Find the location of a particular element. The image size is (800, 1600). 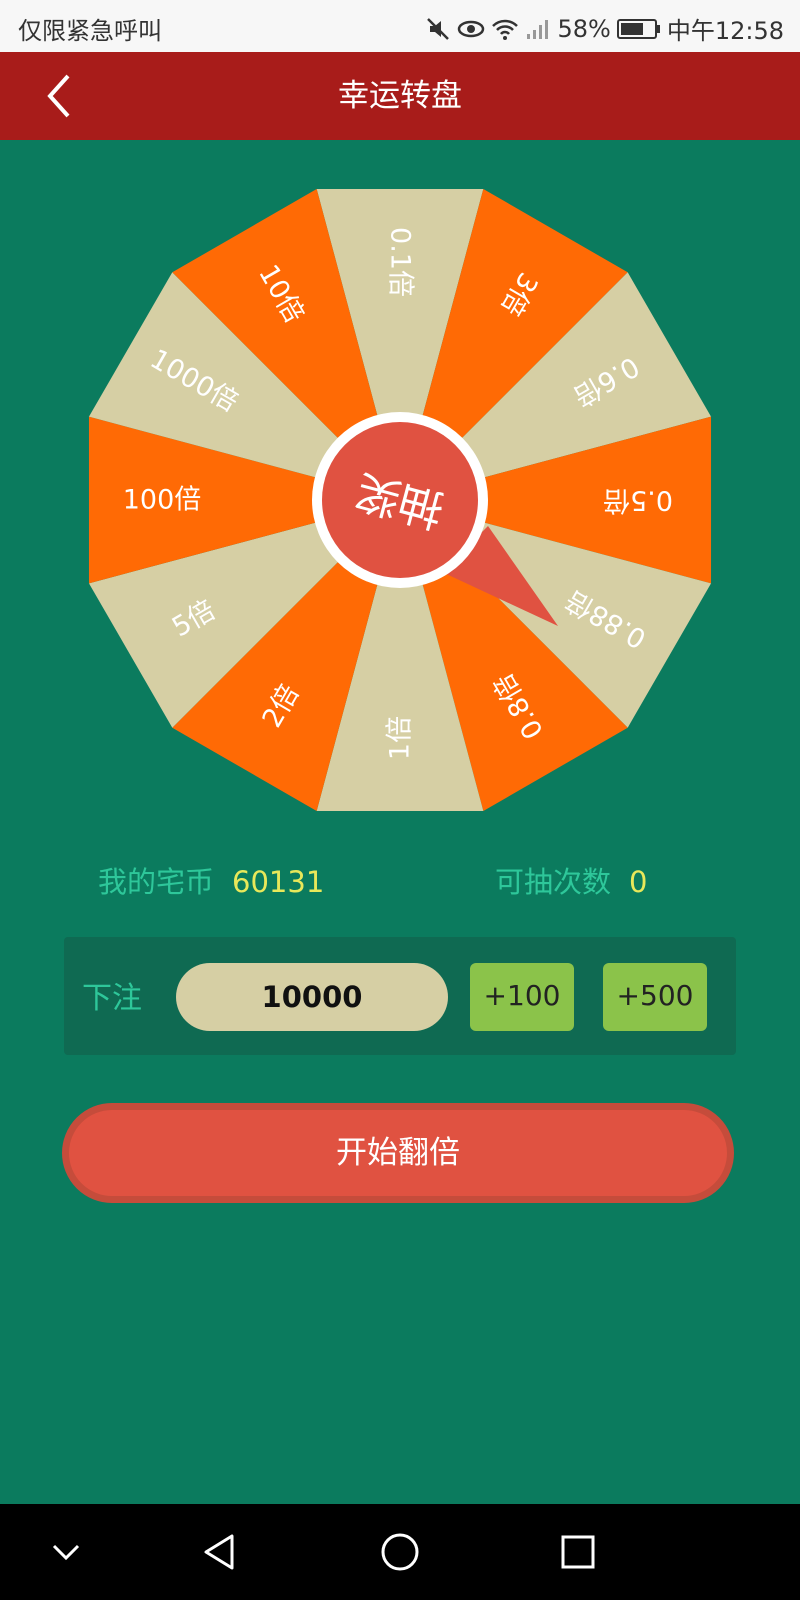

wheel-segment-label: 1倍 is located at coordinates (400, 738).